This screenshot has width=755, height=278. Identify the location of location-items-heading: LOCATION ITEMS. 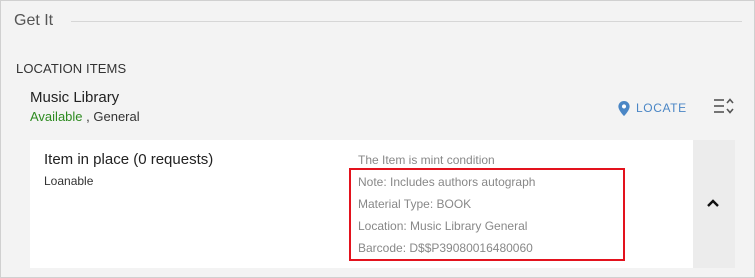
(71, 68).